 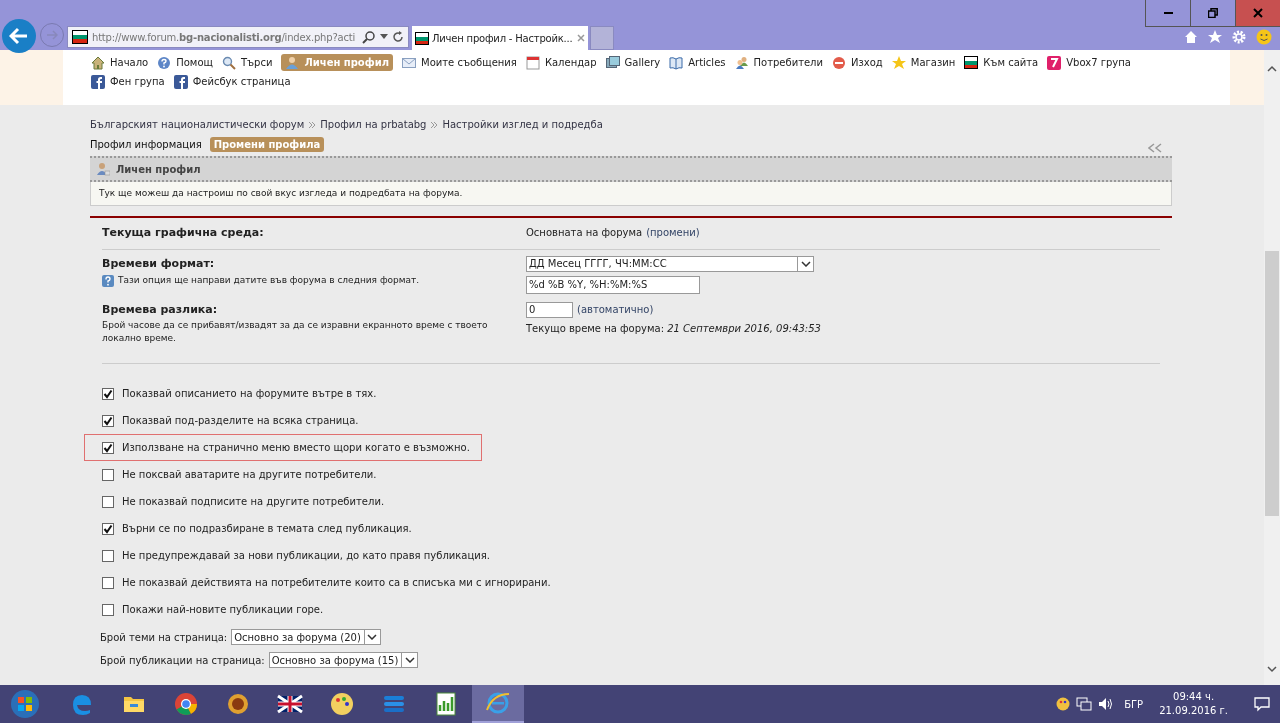 I want to click on section-title: Личен профил, so click(x=158, y=169).